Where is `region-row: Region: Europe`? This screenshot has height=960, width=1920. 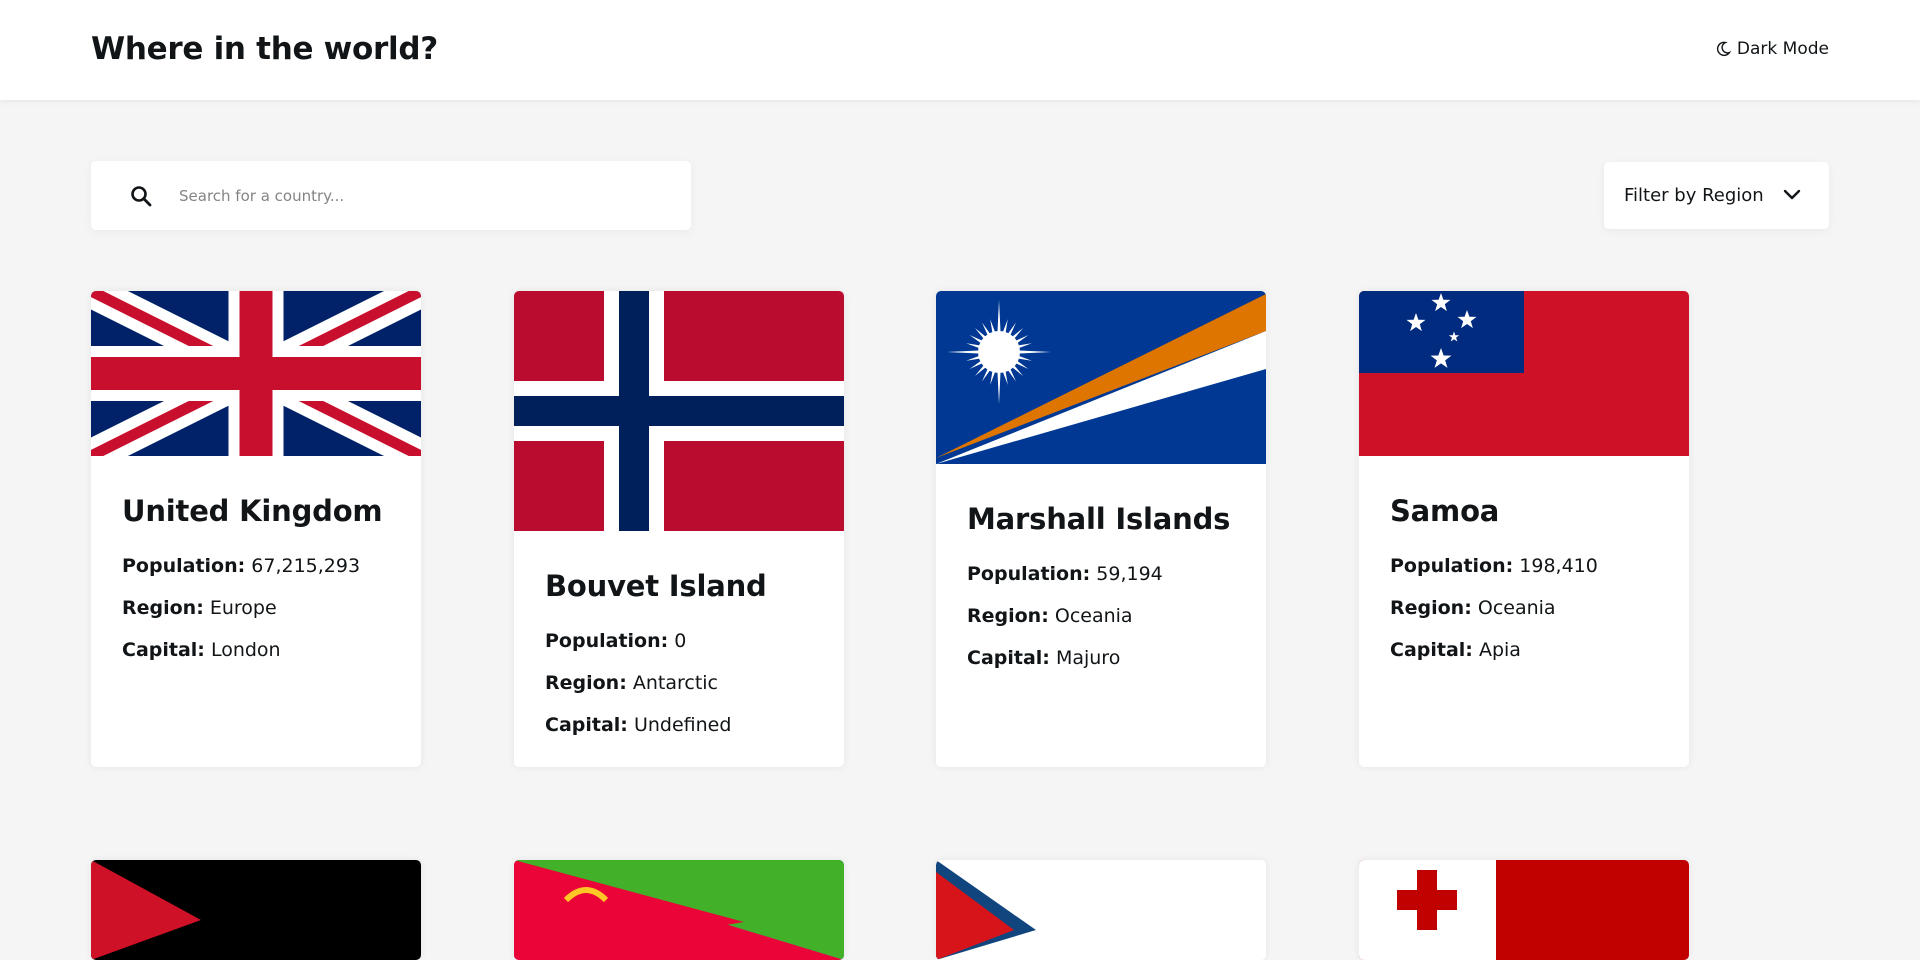 region-row: Region: Europe is located at coordinates (199, 608).